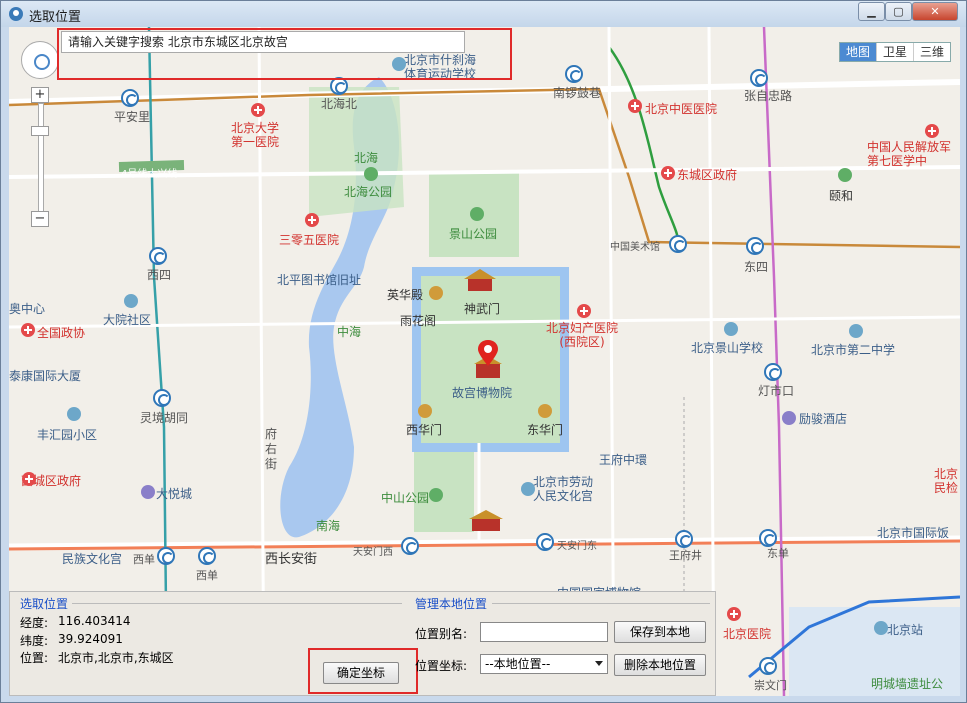 Image resolution: width=967 pixels, height=703 pixels. What do you see at coordinates (27, 309) in the screenshot?
I see `map-label-aozhongxin: 奥中心` at bounding box center [27, 309].